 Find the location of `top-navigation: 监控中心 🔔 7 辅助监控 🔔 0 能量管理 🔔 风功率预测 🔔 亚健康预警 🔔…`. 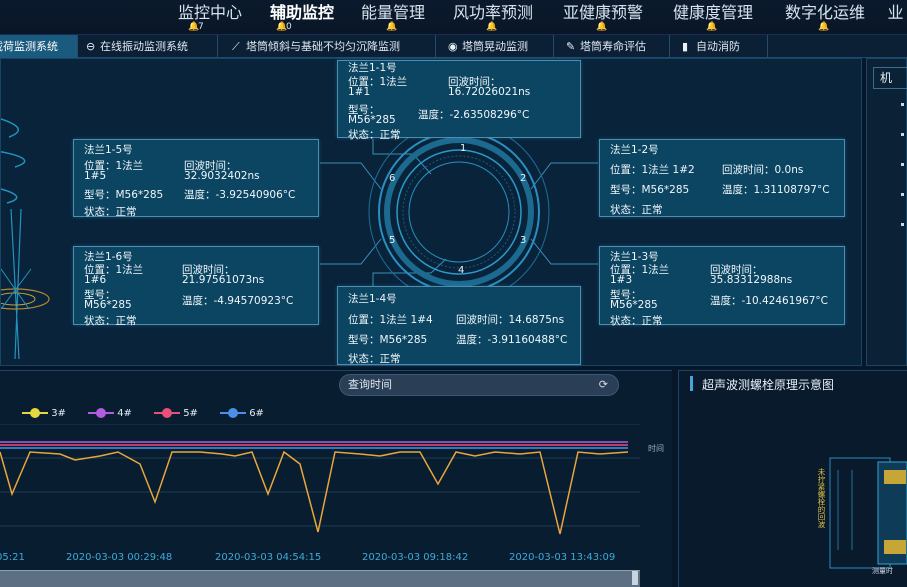

top-navigation: 监控中心 🔔 7 辅助监控 🔔 0 能量管理 🔔 风功率预测 🔔 亚健康预警 🔔… is located at coordinates (453, 17).